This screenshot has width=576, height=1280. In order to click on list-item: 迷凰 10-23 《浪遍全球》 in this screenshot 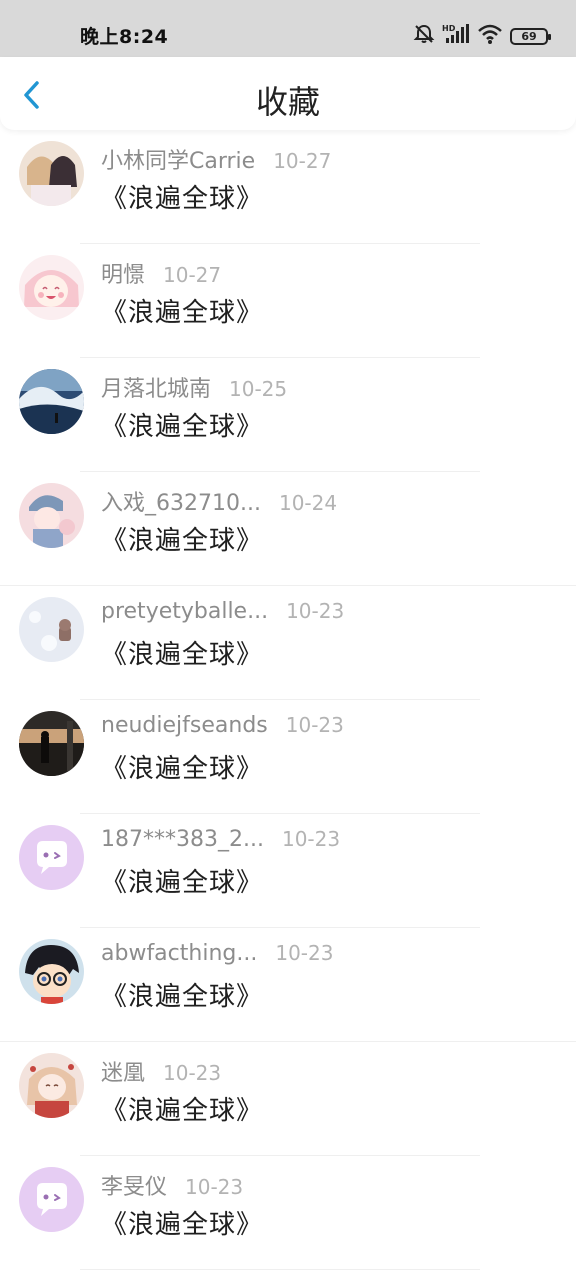, I will do `click(288, 1099)`.